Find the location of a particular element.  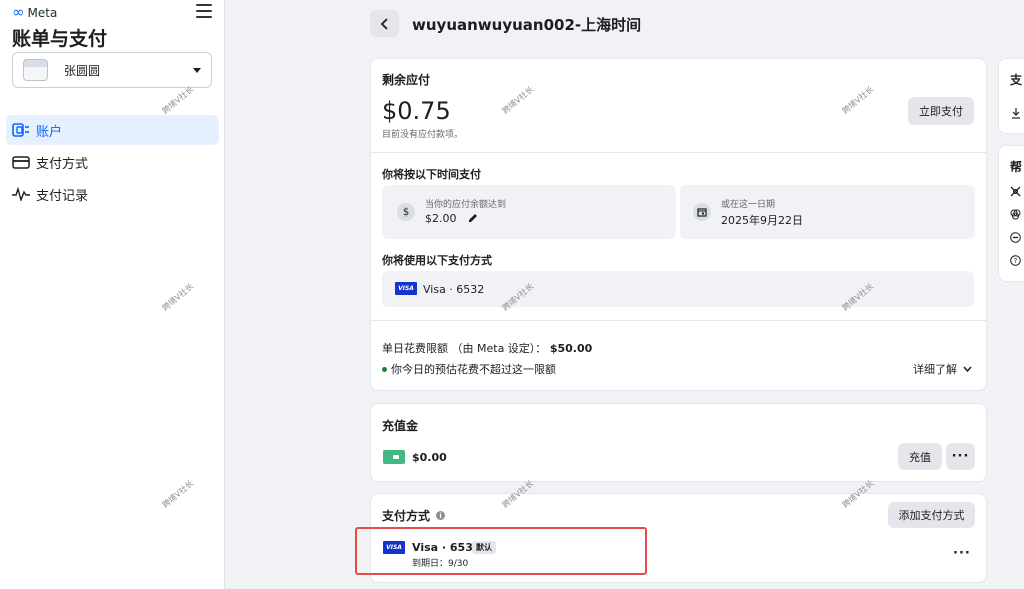

right-card-1-title: 支 is located at coordinates (1016, 80).